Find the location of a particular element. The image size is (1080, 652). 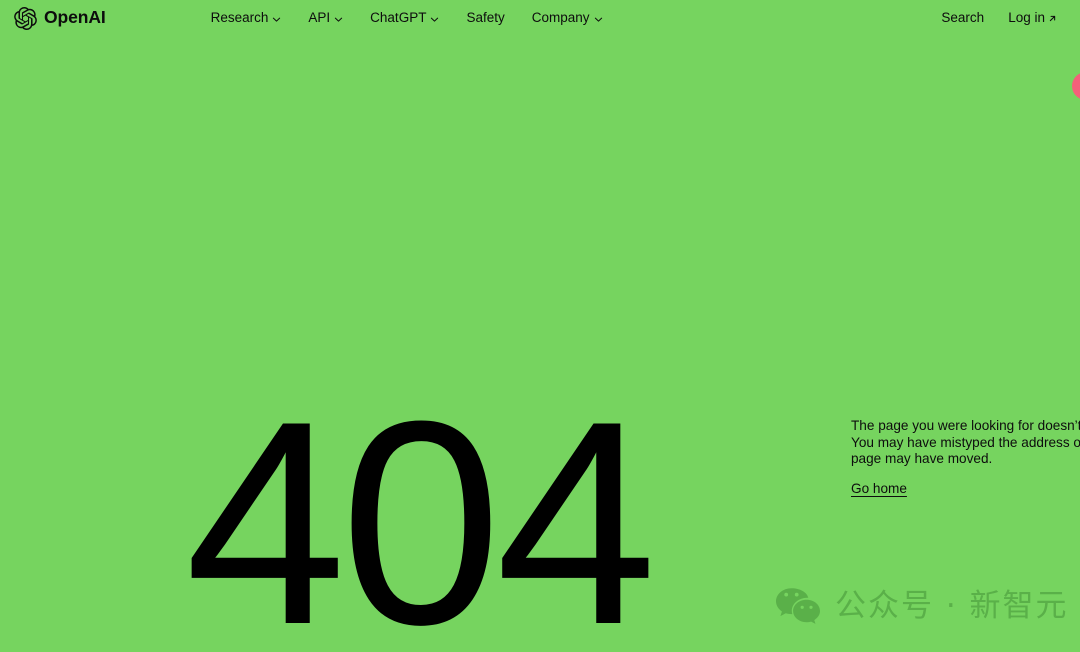

search-label: Search is located at coordinates (963, 18).